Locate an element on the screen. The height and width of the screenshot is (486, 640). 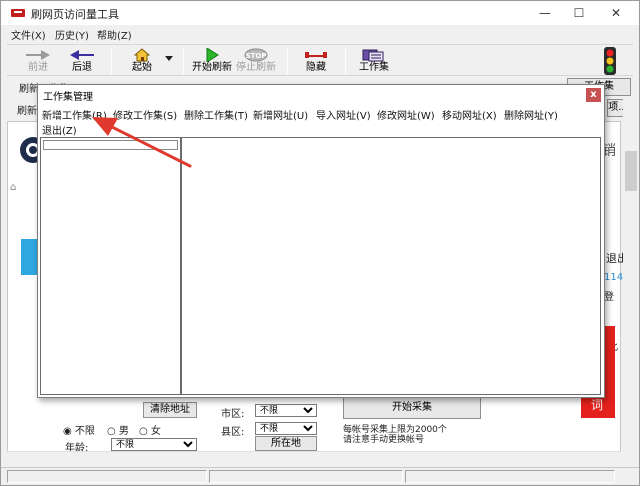
menu-add-url: 新增网址(U) is located at coordinates (280, 114).